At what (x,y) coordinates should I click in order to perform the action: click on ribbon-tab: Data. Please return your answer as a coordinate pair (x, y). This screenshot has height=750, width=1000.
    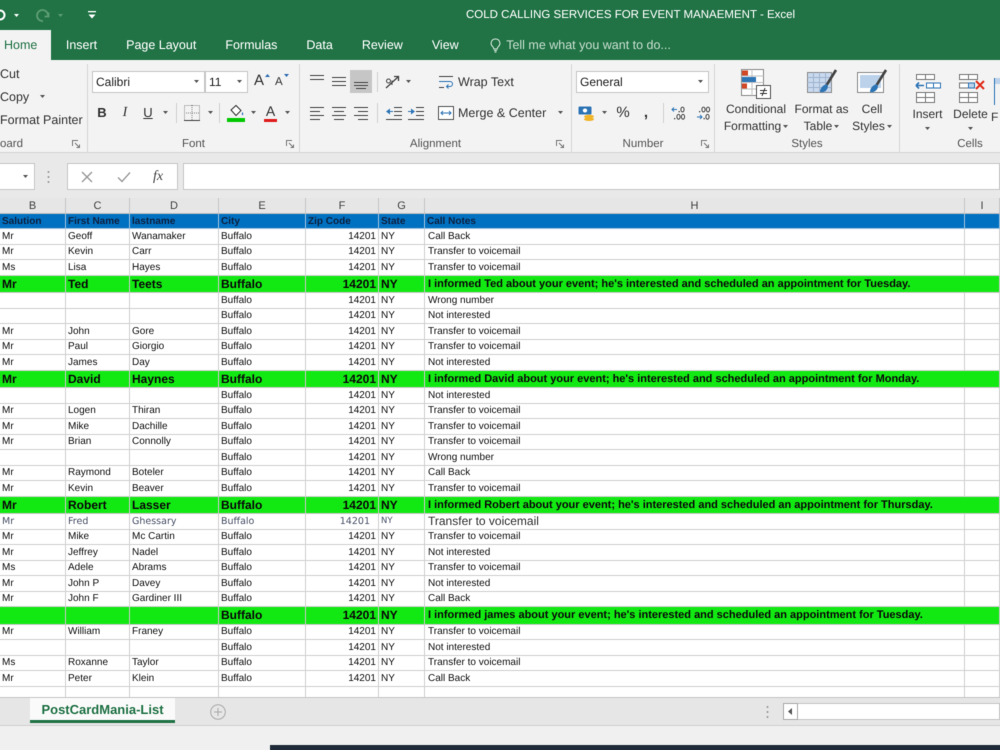
    Looking at the image, I should click on (320, 45).